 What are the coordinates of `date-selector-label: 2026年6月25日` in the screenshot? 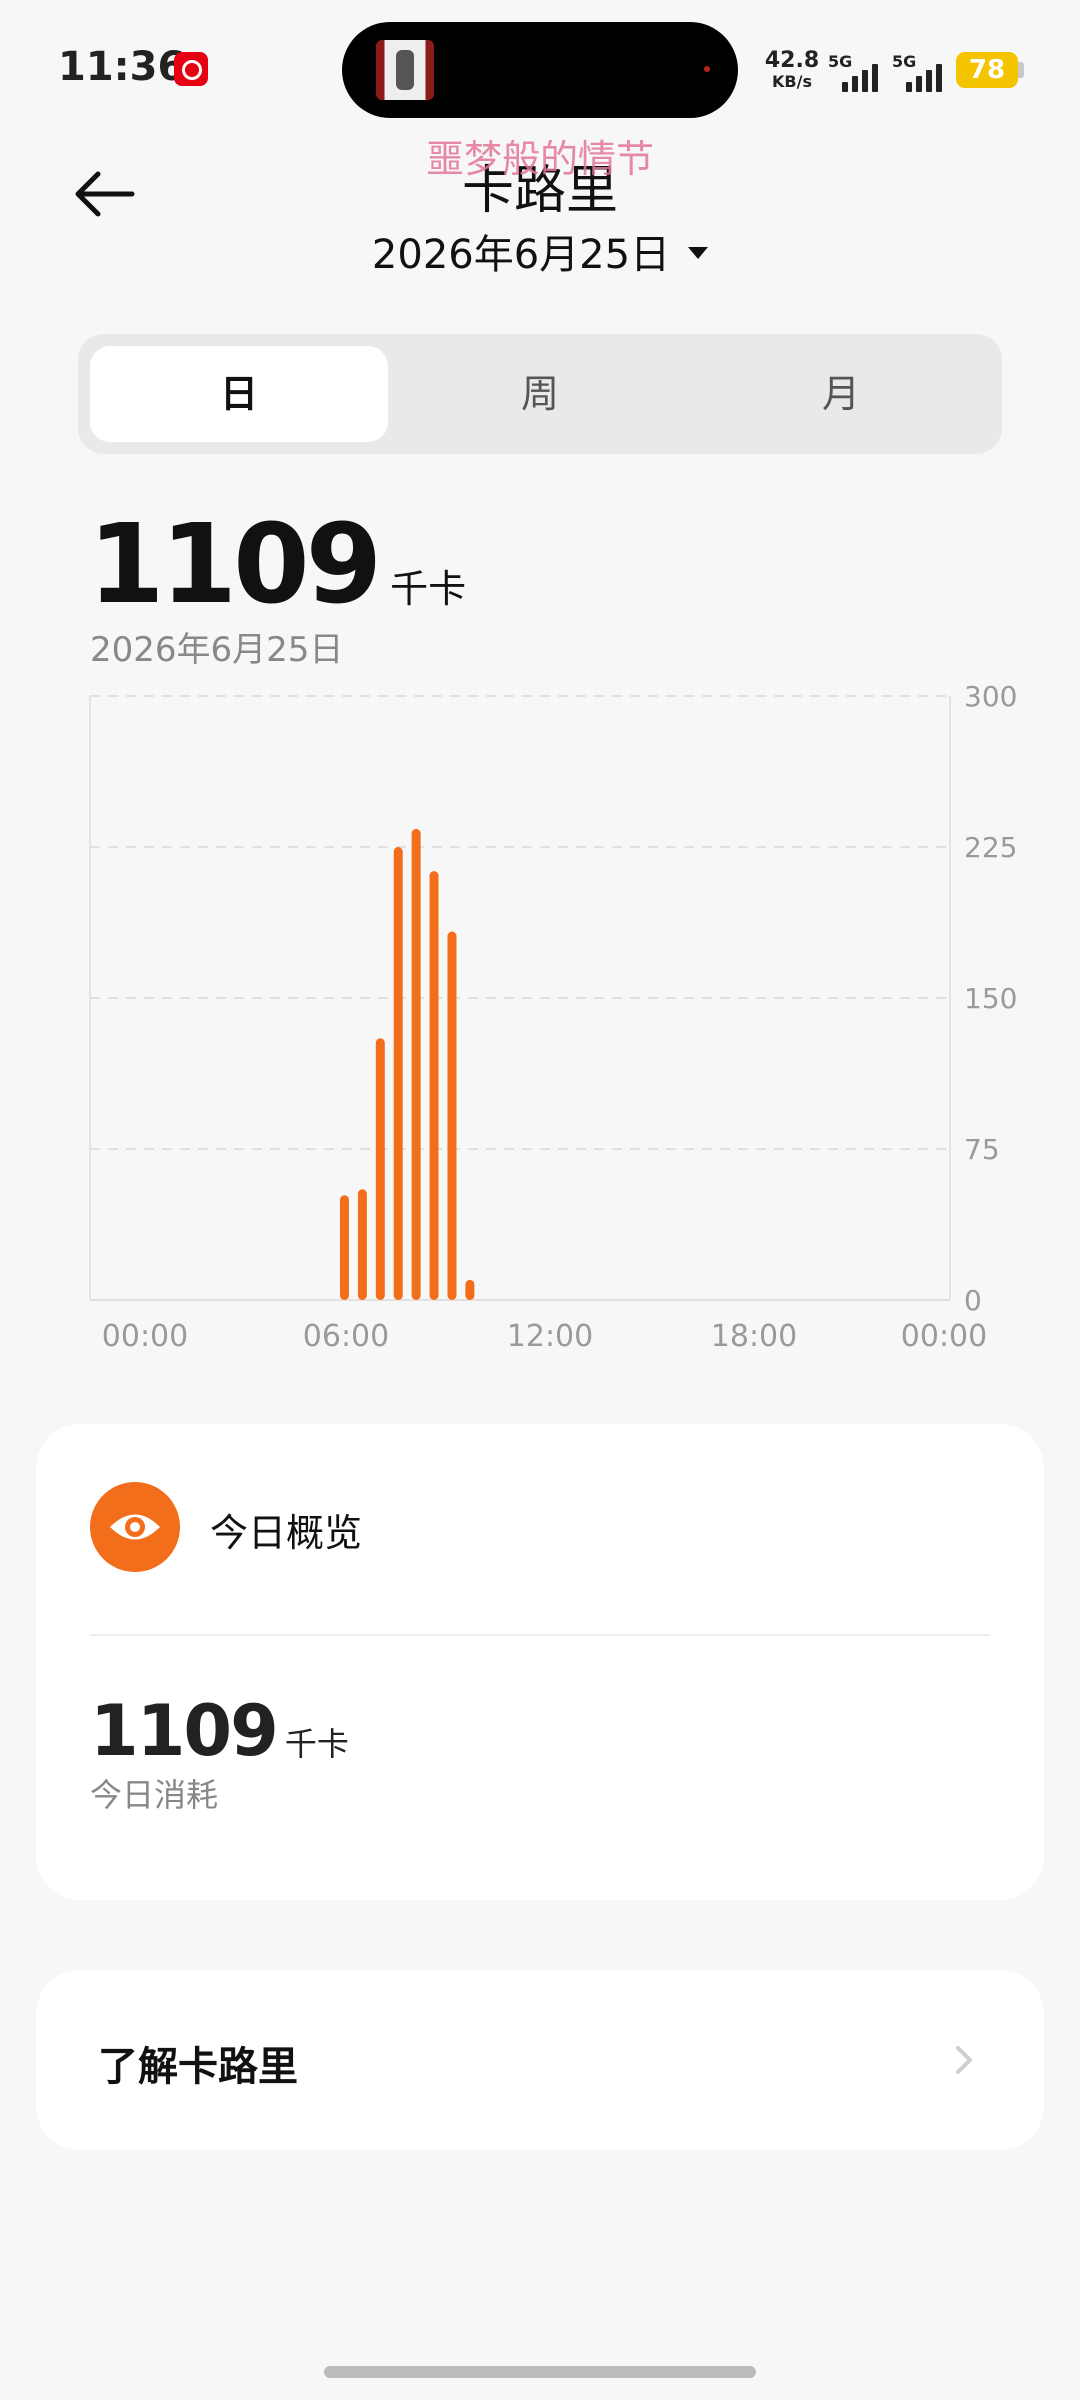 It's located at (521, 255).